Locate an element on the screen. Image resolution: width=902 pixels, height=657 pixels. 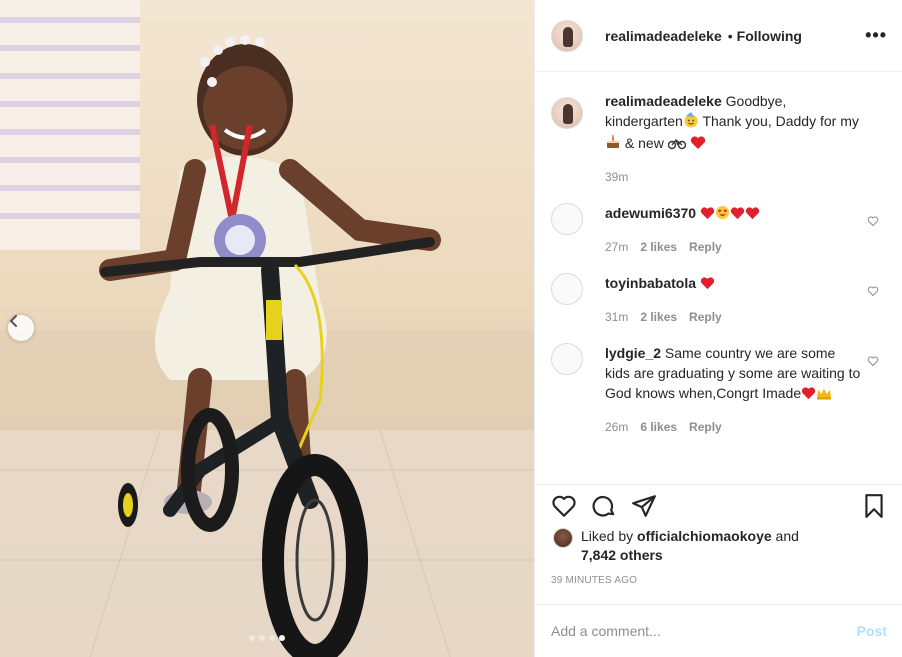
caption-time: 39m is located at coordinates (616, 177).